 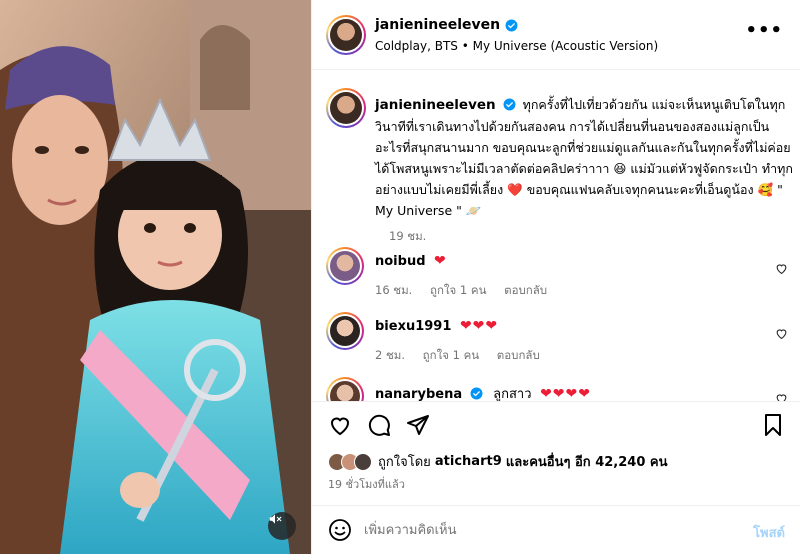 I want to click on liker-username: atichart9, so click(x=468, y=461).